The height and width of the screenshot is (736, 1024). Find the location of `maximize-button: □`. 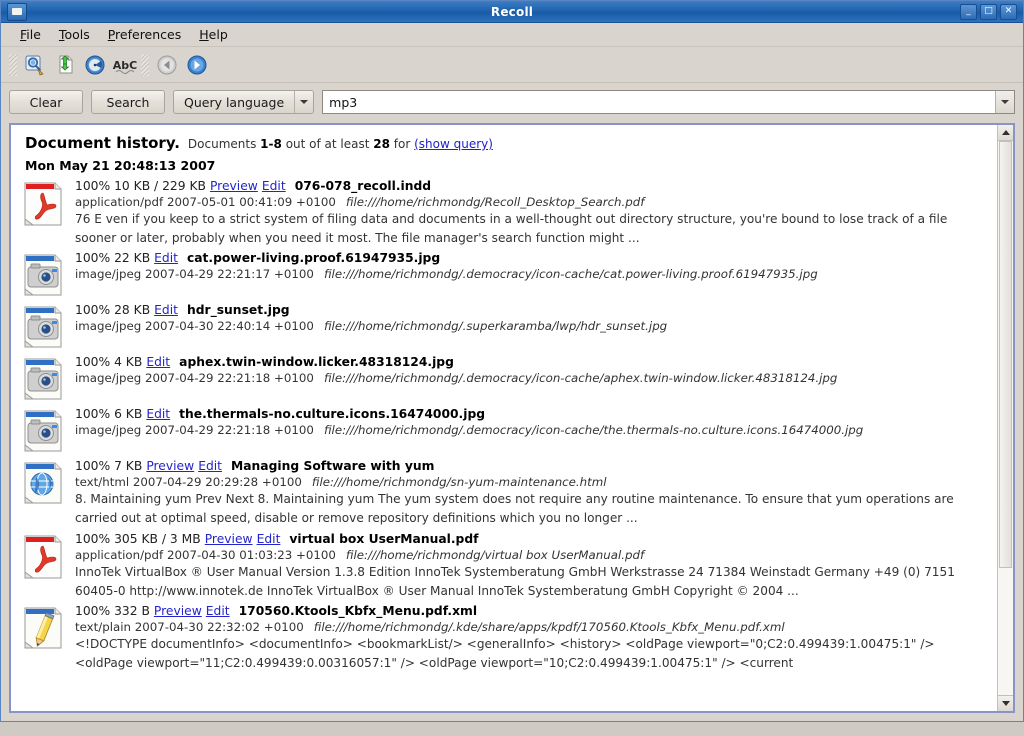

maximize-button: □ is located at coordinates (988, 11).